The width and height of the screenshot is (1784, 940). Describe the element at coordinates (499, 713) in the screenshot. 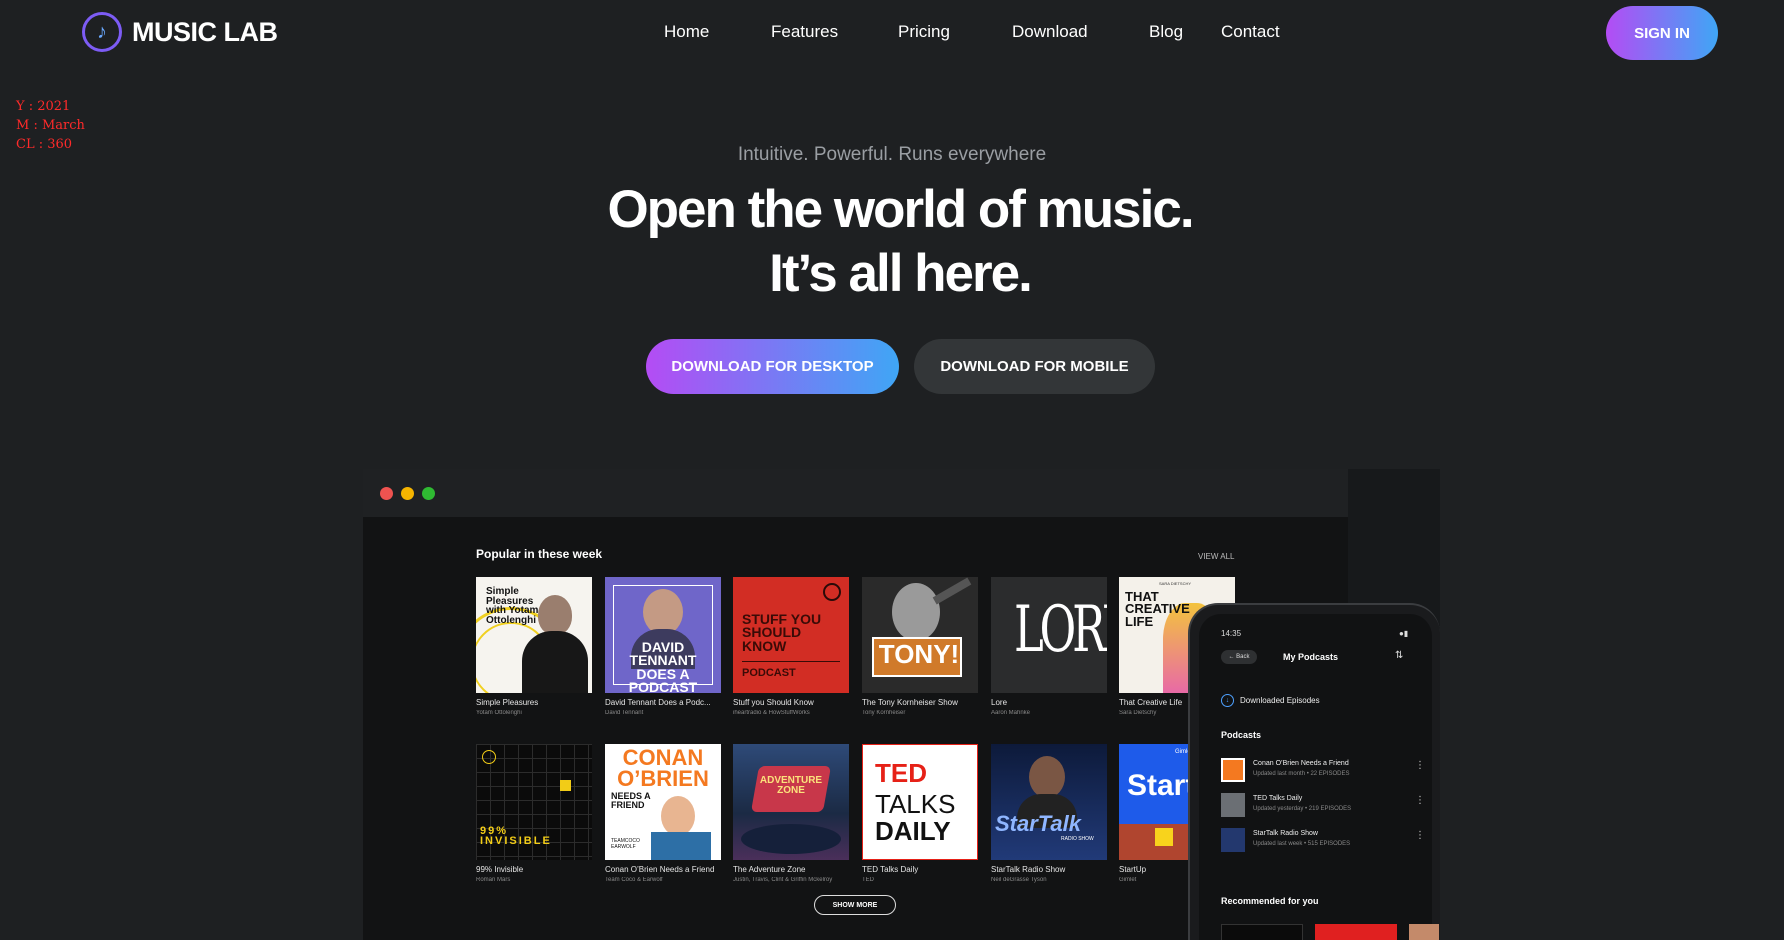

I see `card-author: Yotam Ottolenghi` at that location.